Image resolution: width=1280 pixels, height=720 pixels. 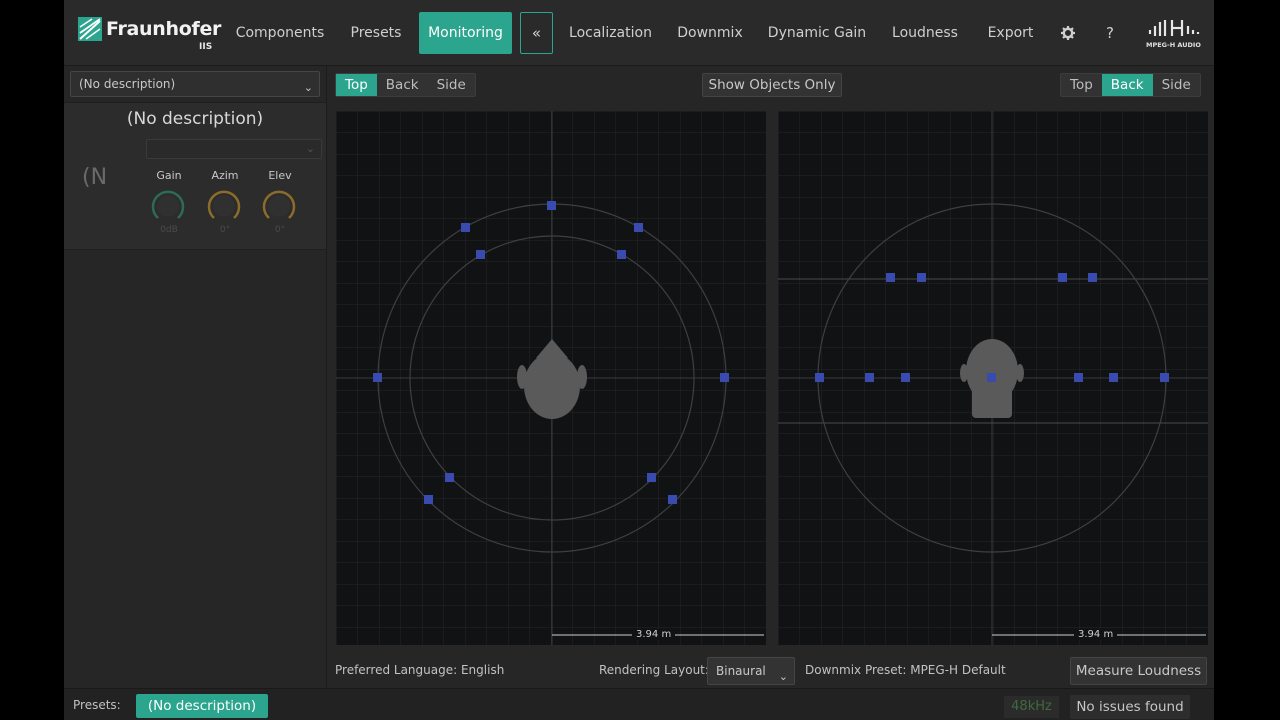 What do you see at coordinates (279, 206) in the screenshot?
I see `elev-knob` at bounding box center [279, 206].